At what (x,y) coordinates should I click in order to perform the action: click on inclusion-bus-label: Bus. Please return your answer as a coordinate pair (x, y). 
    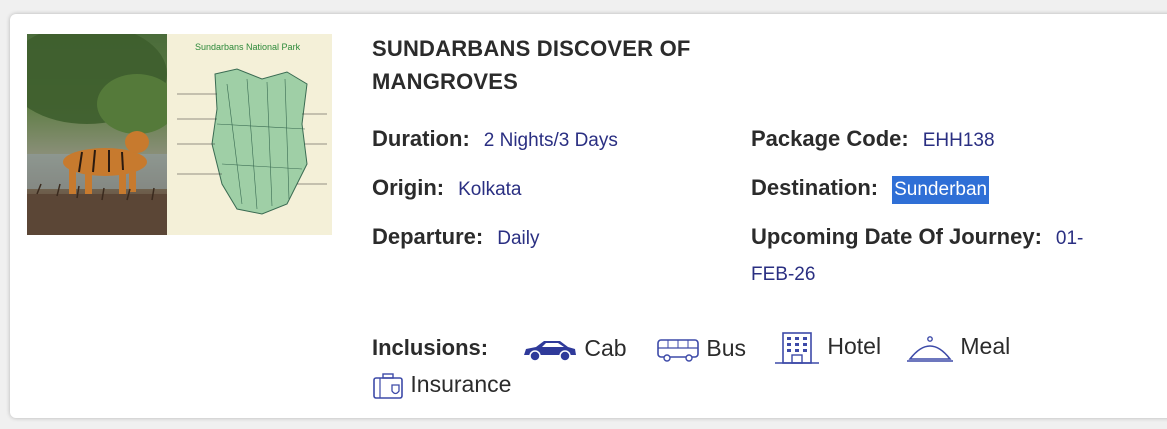
    Looking at the image, I should click on (726, 348).